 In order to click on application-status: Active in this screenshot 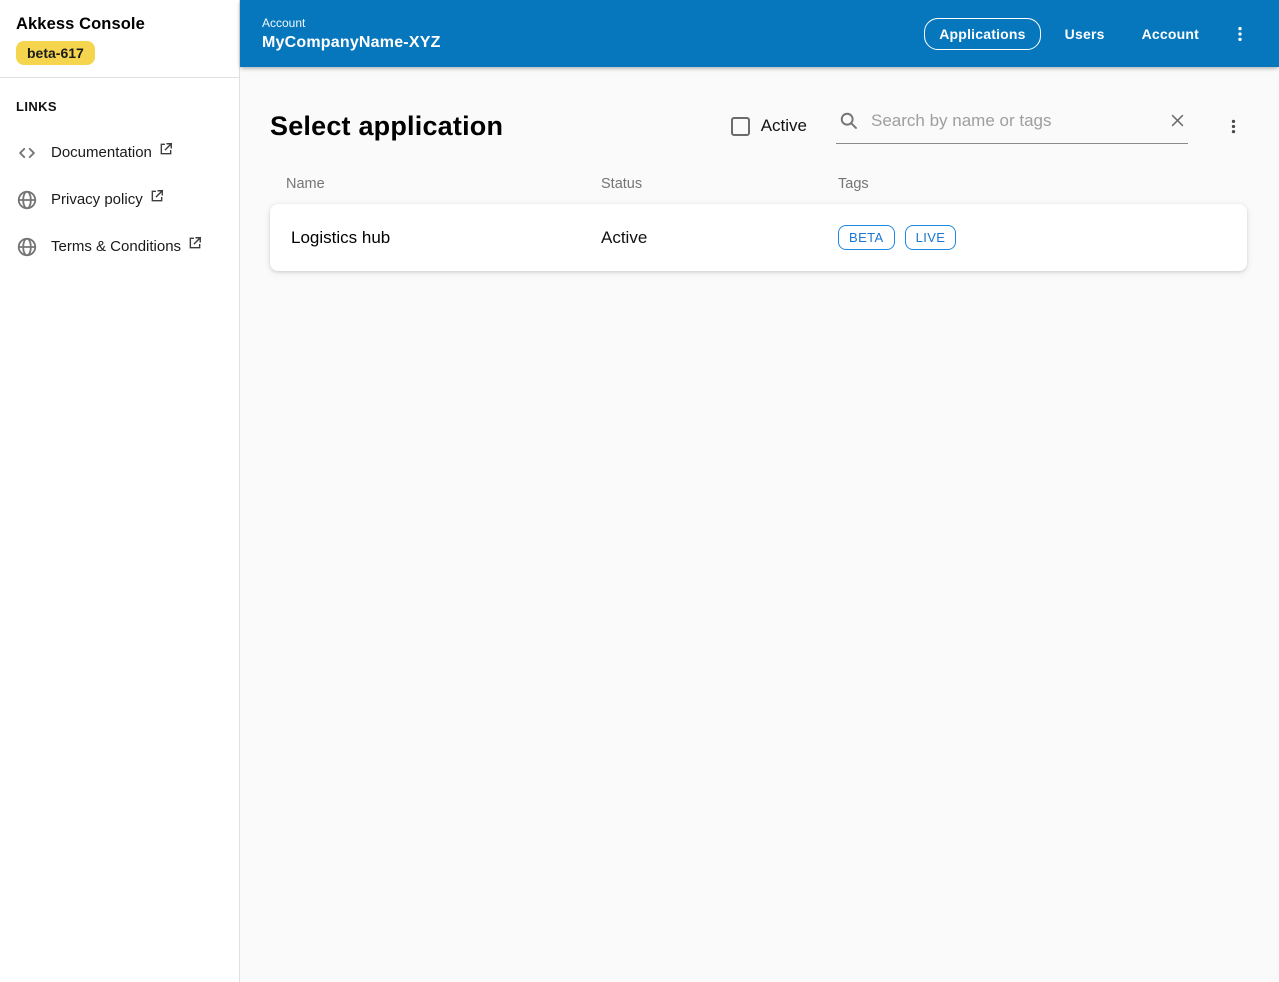, I will do `click(624, 237)`.